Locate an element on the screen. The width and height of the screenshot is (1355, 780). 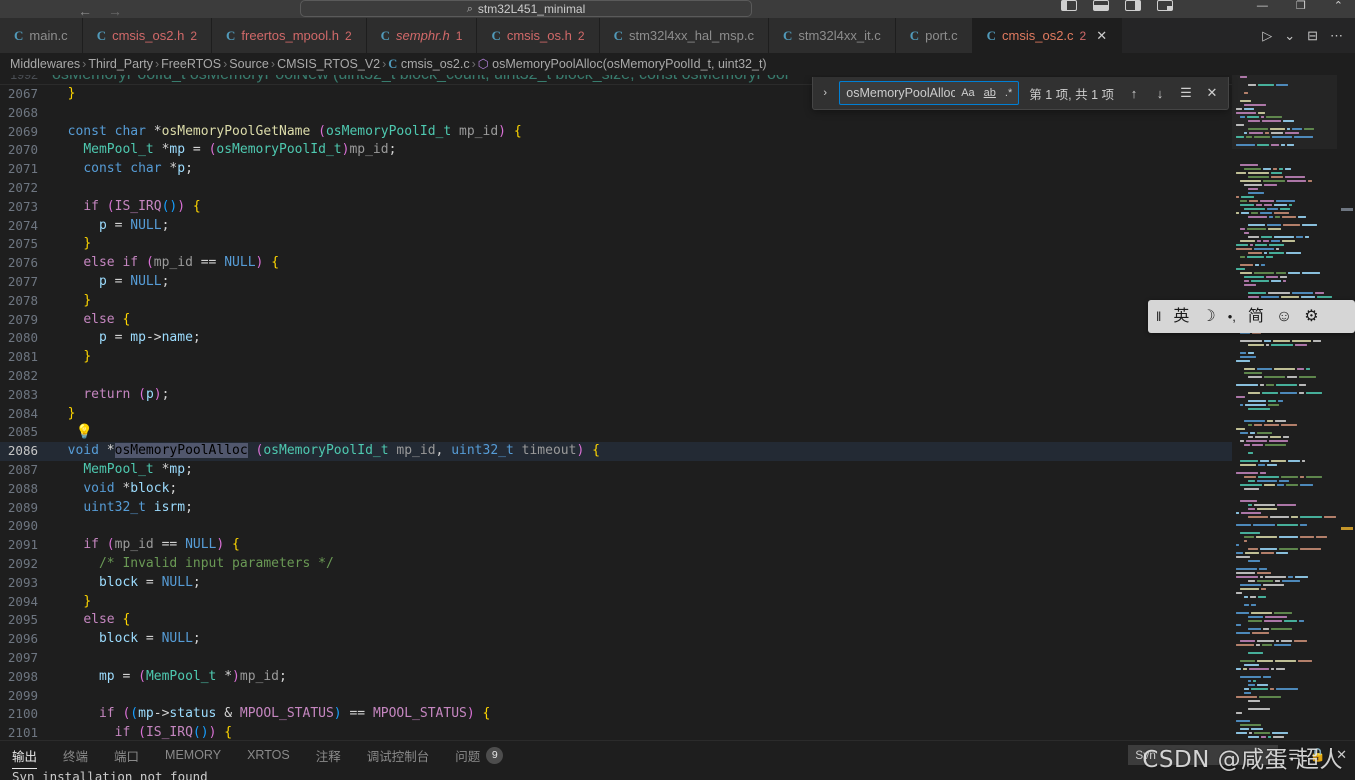
breadcrumb-file: cmsis_os2.c is located at coordinates (435, 64).